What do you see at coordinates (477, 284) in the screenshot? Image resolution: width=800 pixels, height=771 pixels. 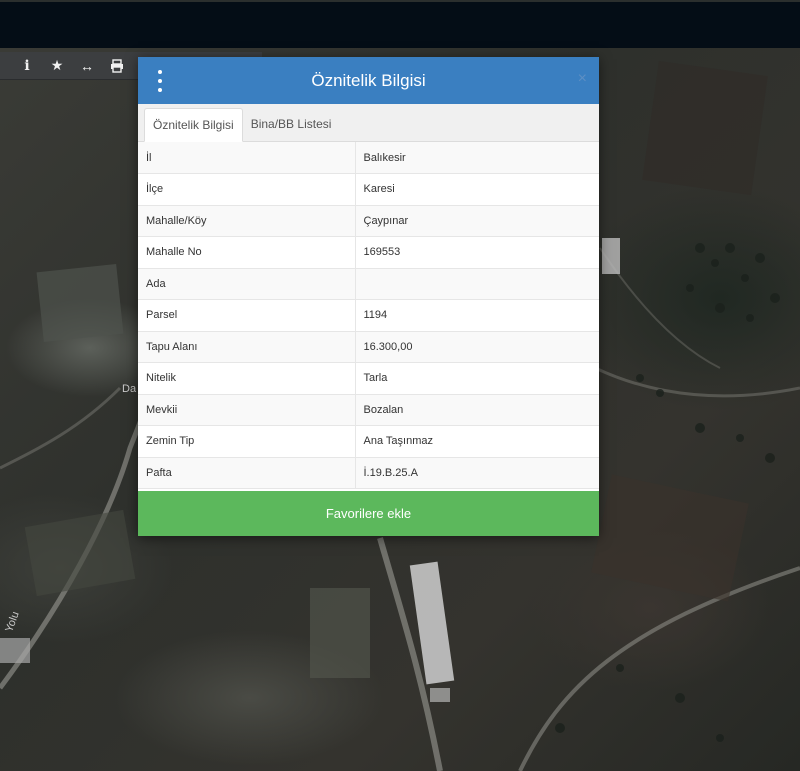 I see `row-value` at bounding box center [477, 284].